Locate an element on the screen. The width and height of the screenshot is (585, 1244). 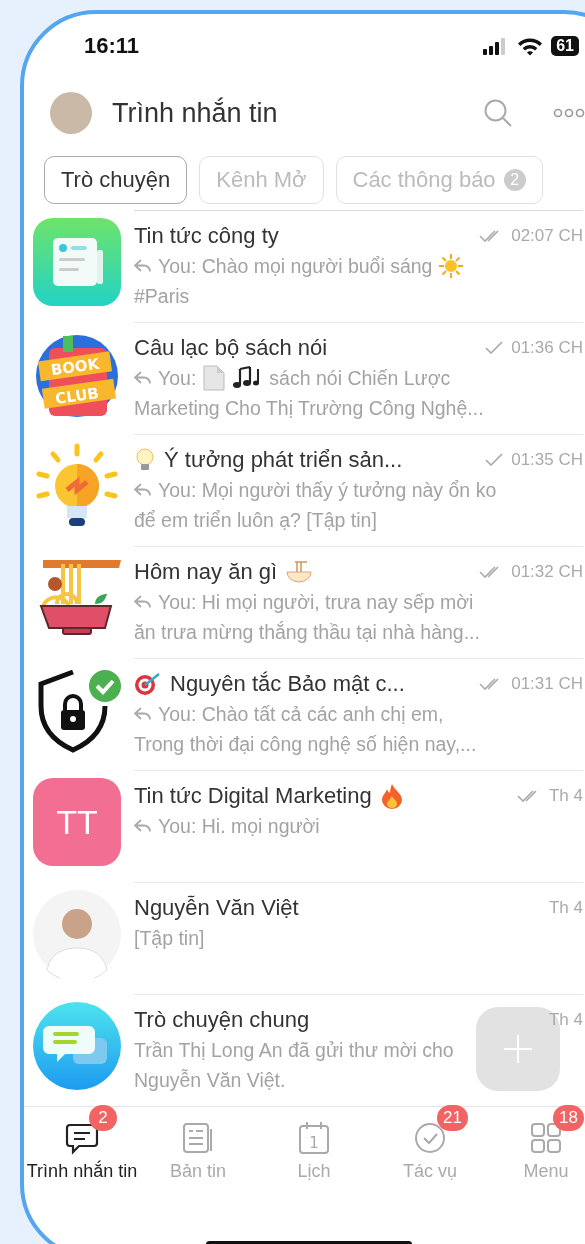
search-icon is located at coordinates (498, 113).